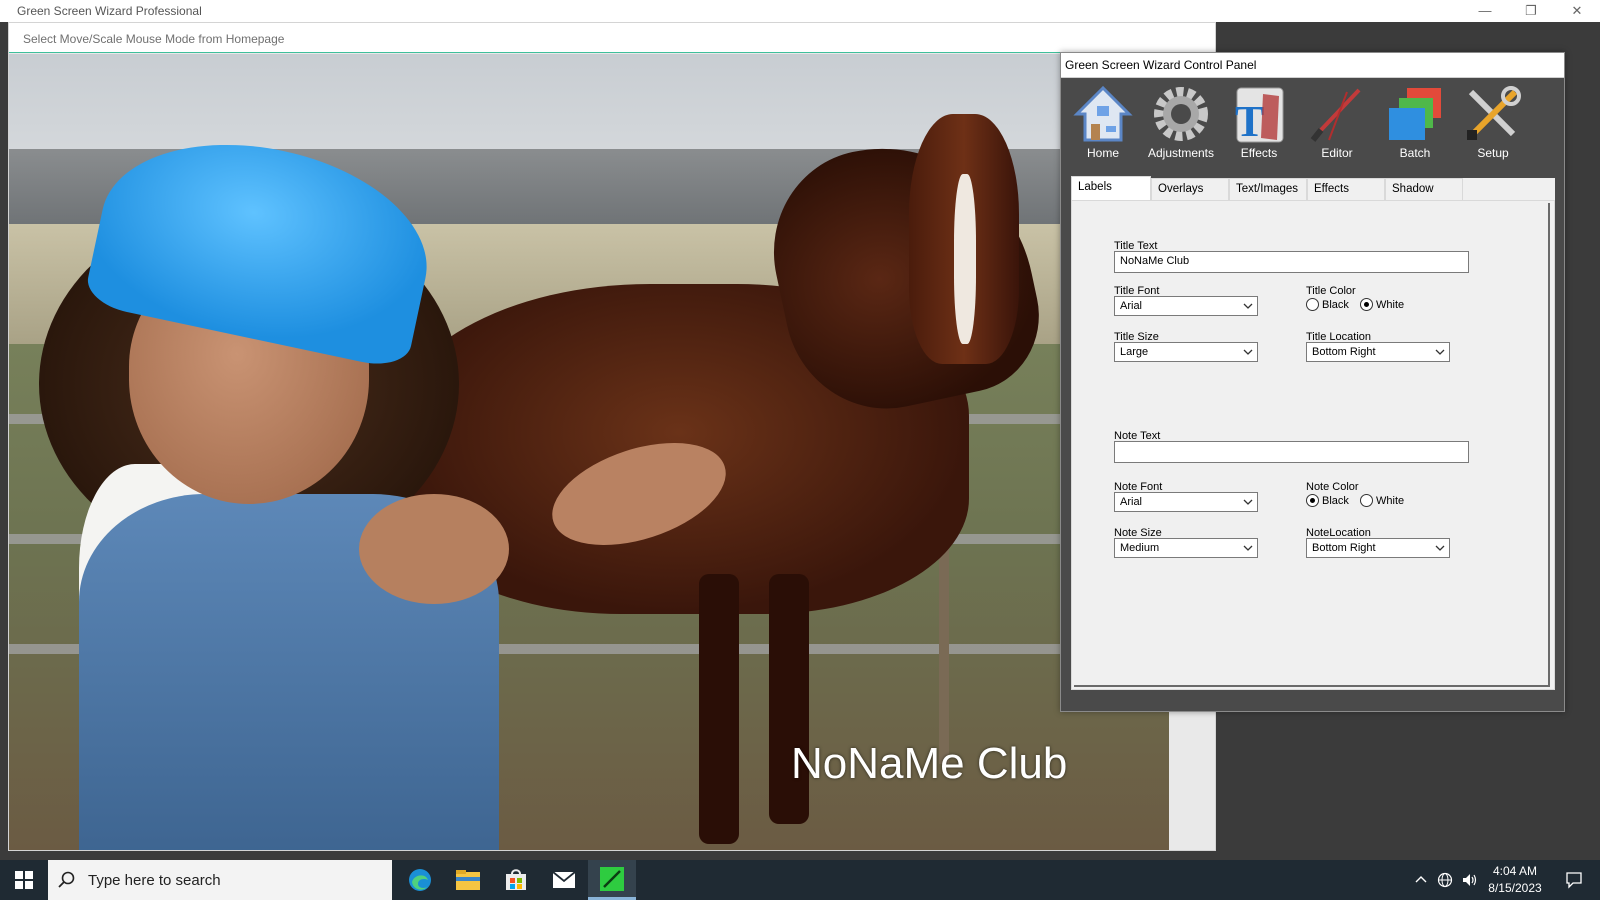  What do you see at coordinates (1103, 114) in the screenshot?
I see `home-icon` at bounding box center [1103, 114].